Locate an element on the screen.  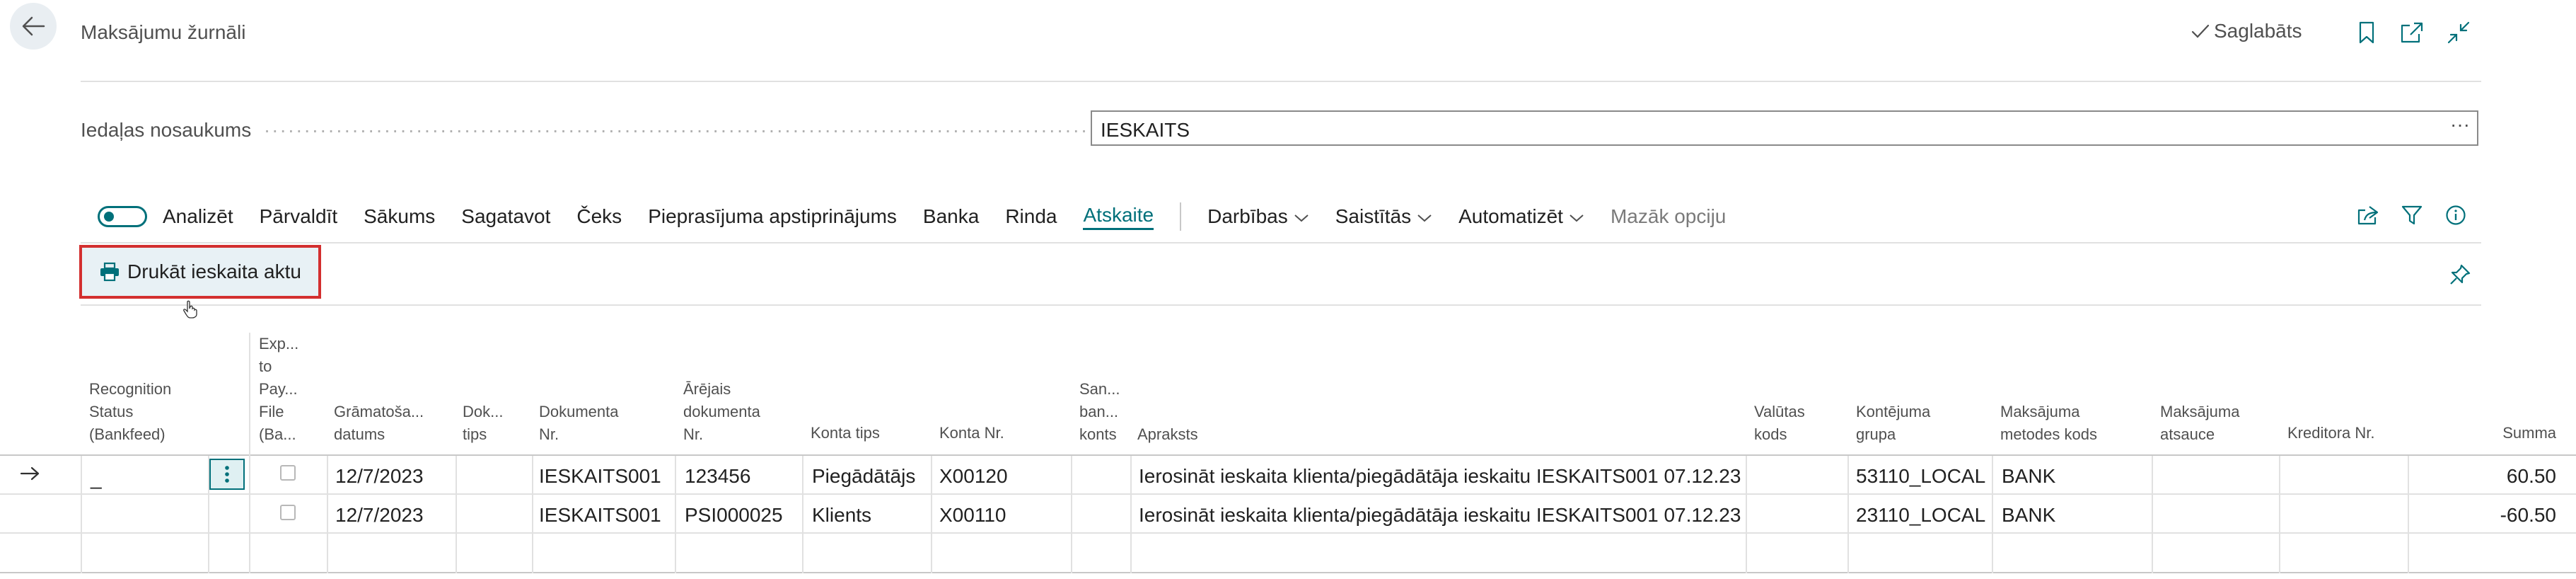
row1-posting-group: 53110_LOCAL is located at coordinates (1920, 477).